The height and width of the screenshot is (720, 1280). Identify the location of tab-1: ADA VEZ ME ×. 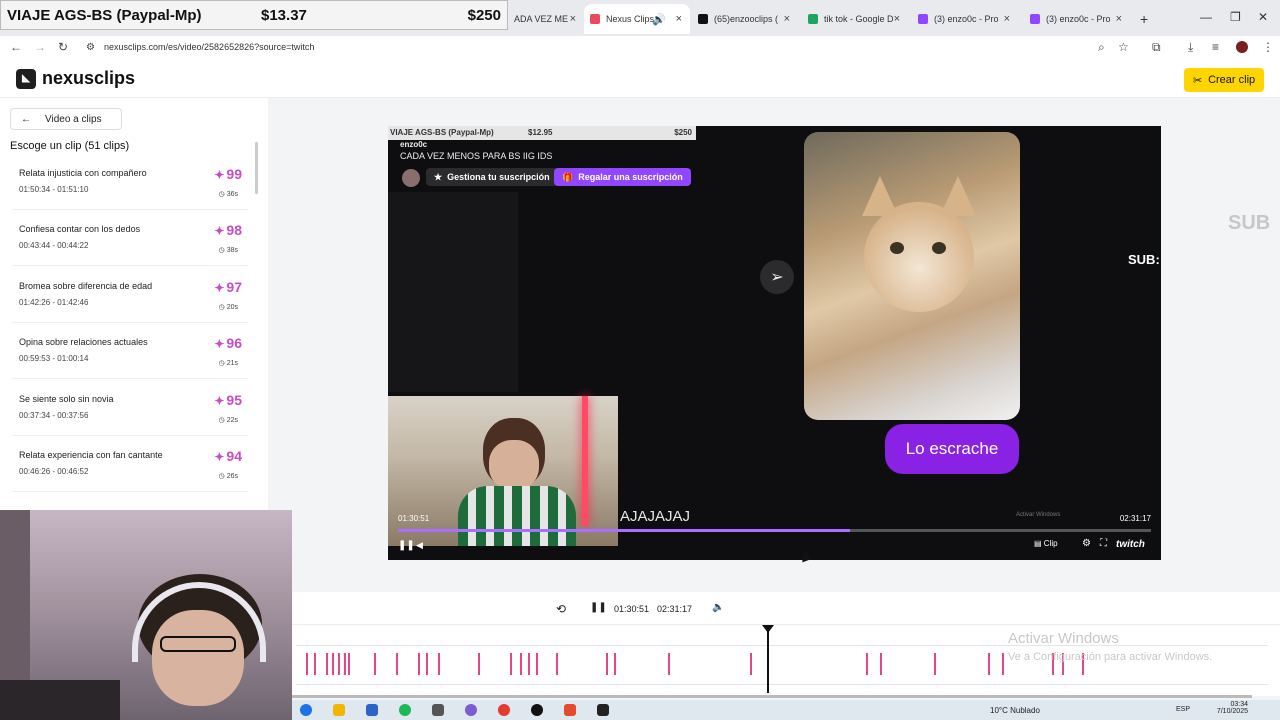
(546, 19).